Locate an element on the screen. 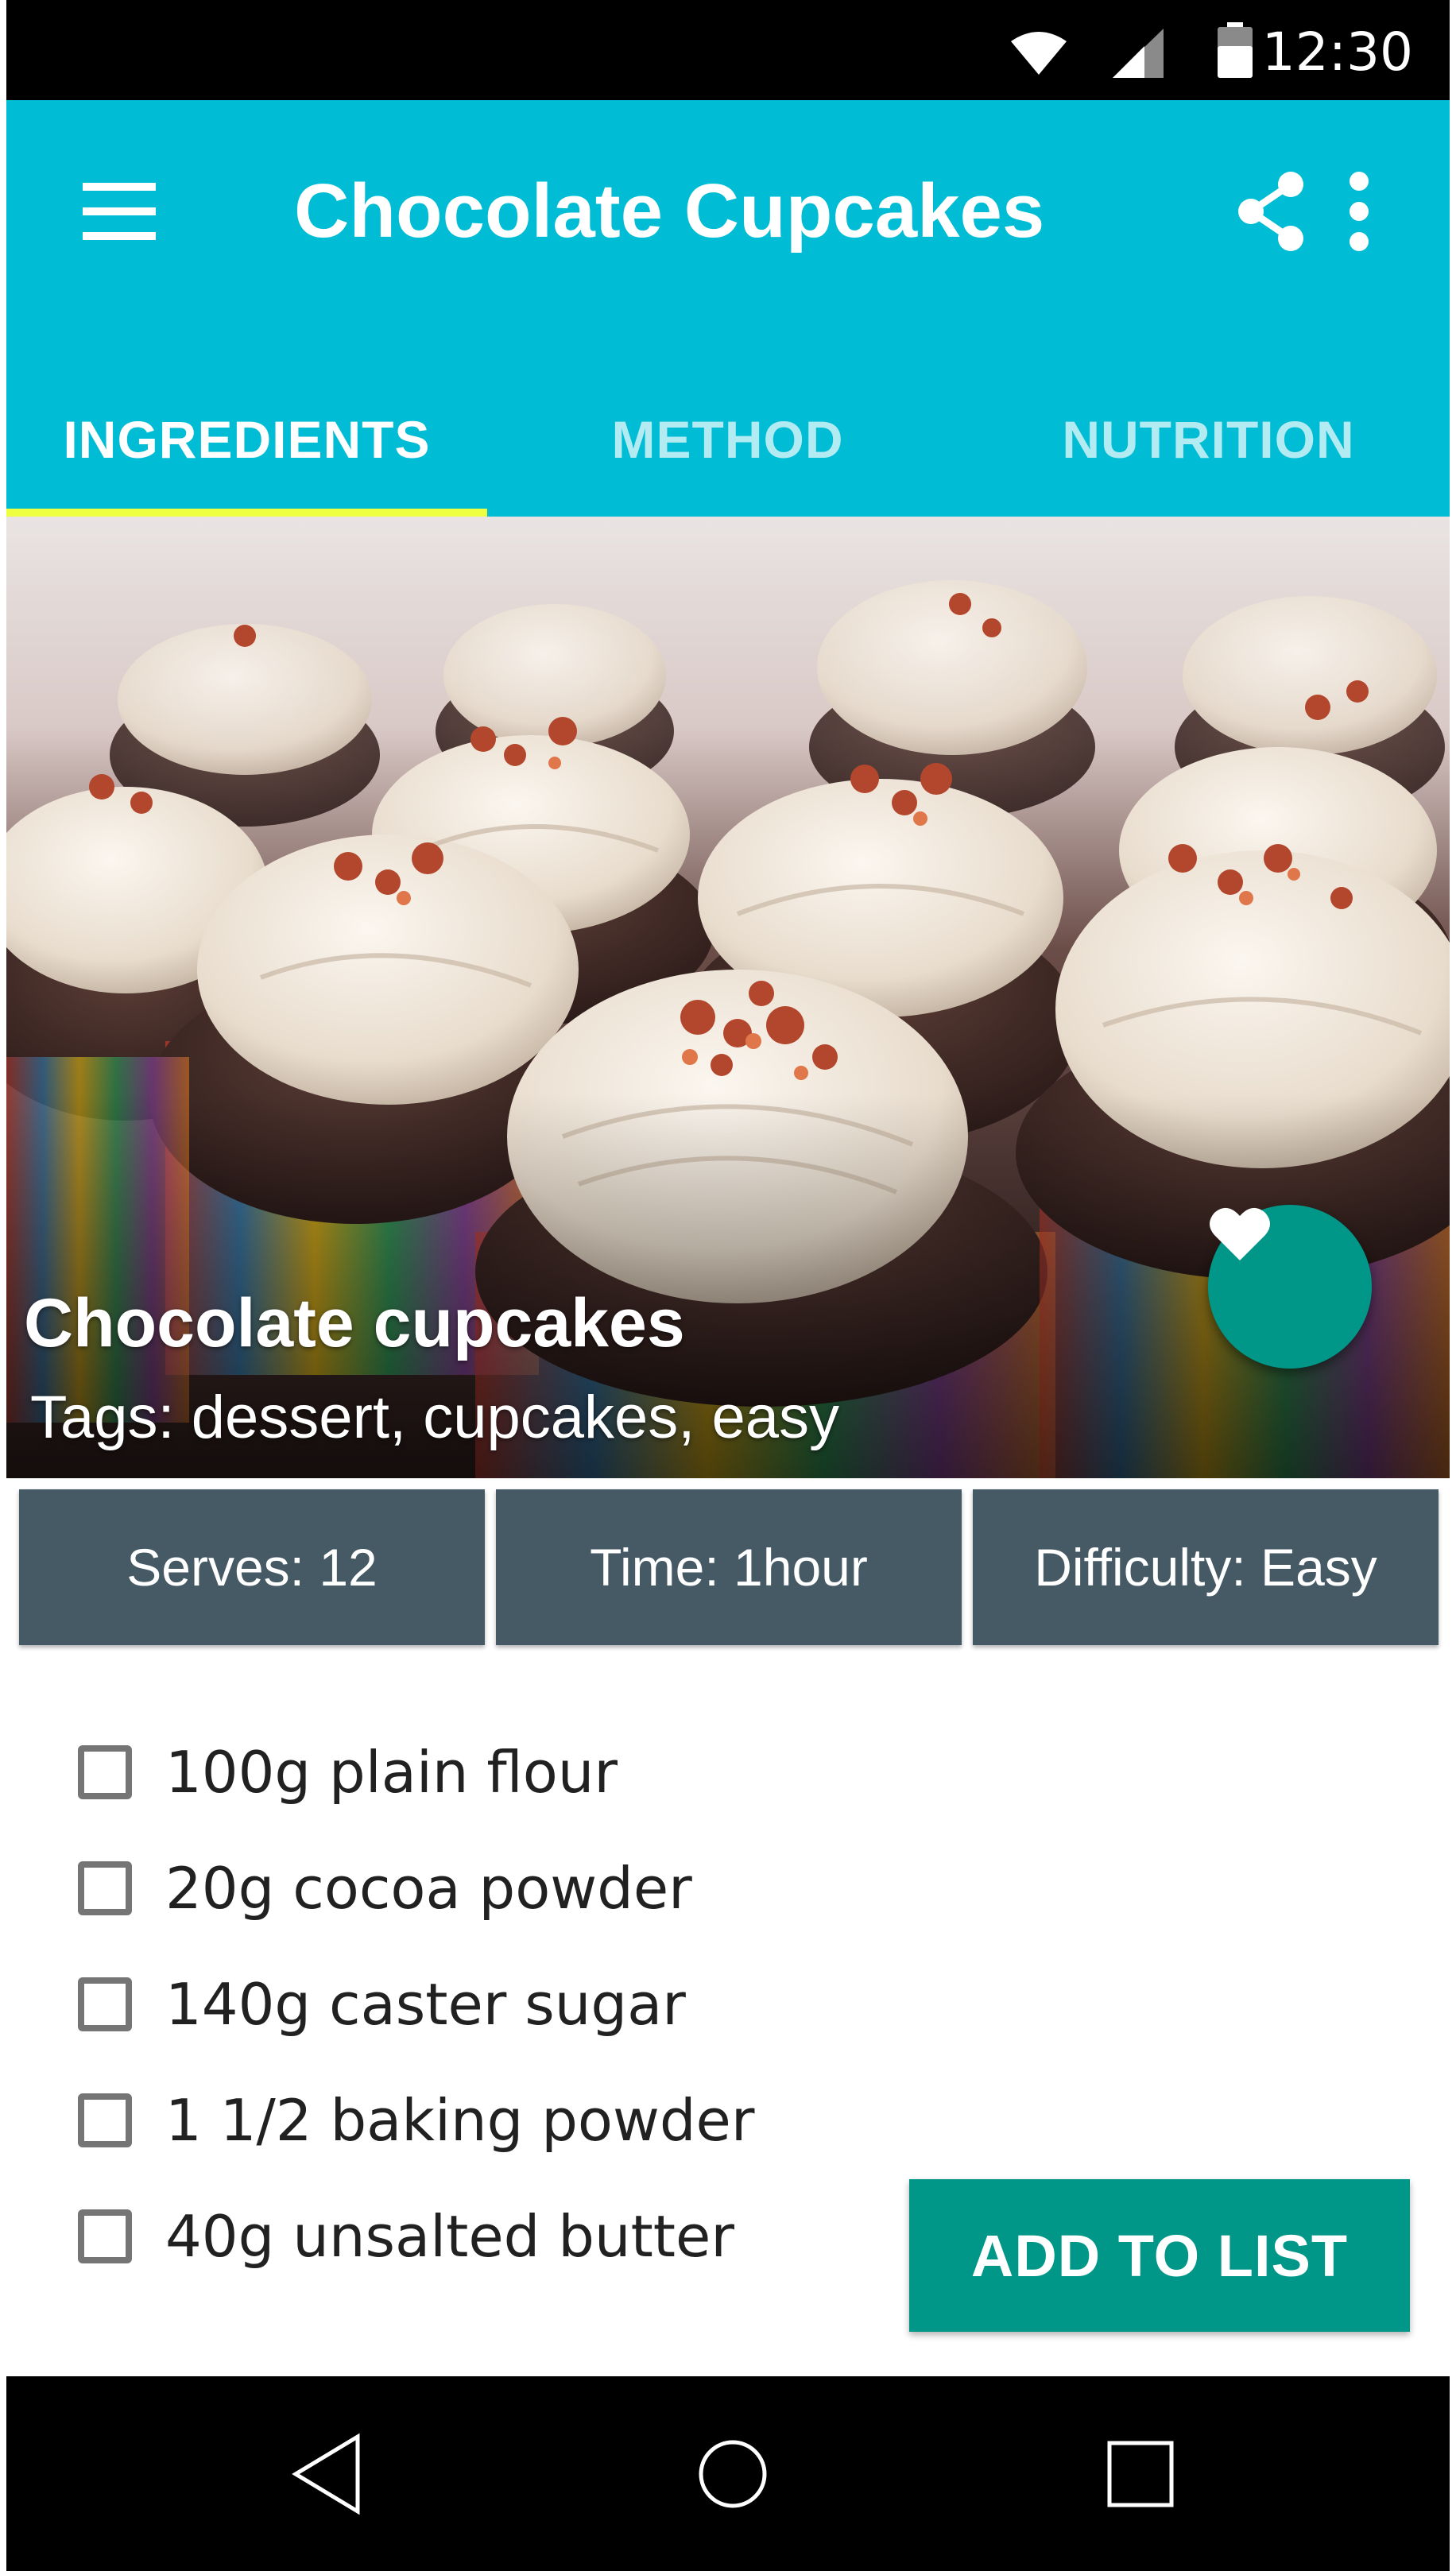 This screenshot has height=2571, width=1456. ingredient-label: 140g caster sugar is located at coordinates (425, 2005).